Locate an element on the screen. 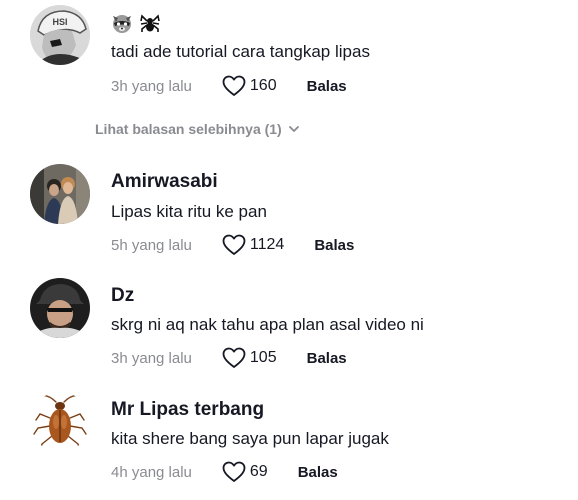 Image resolution: width=578 pixels, height=500 pixels. like-button: 160 is located at coordinates (249, 86).